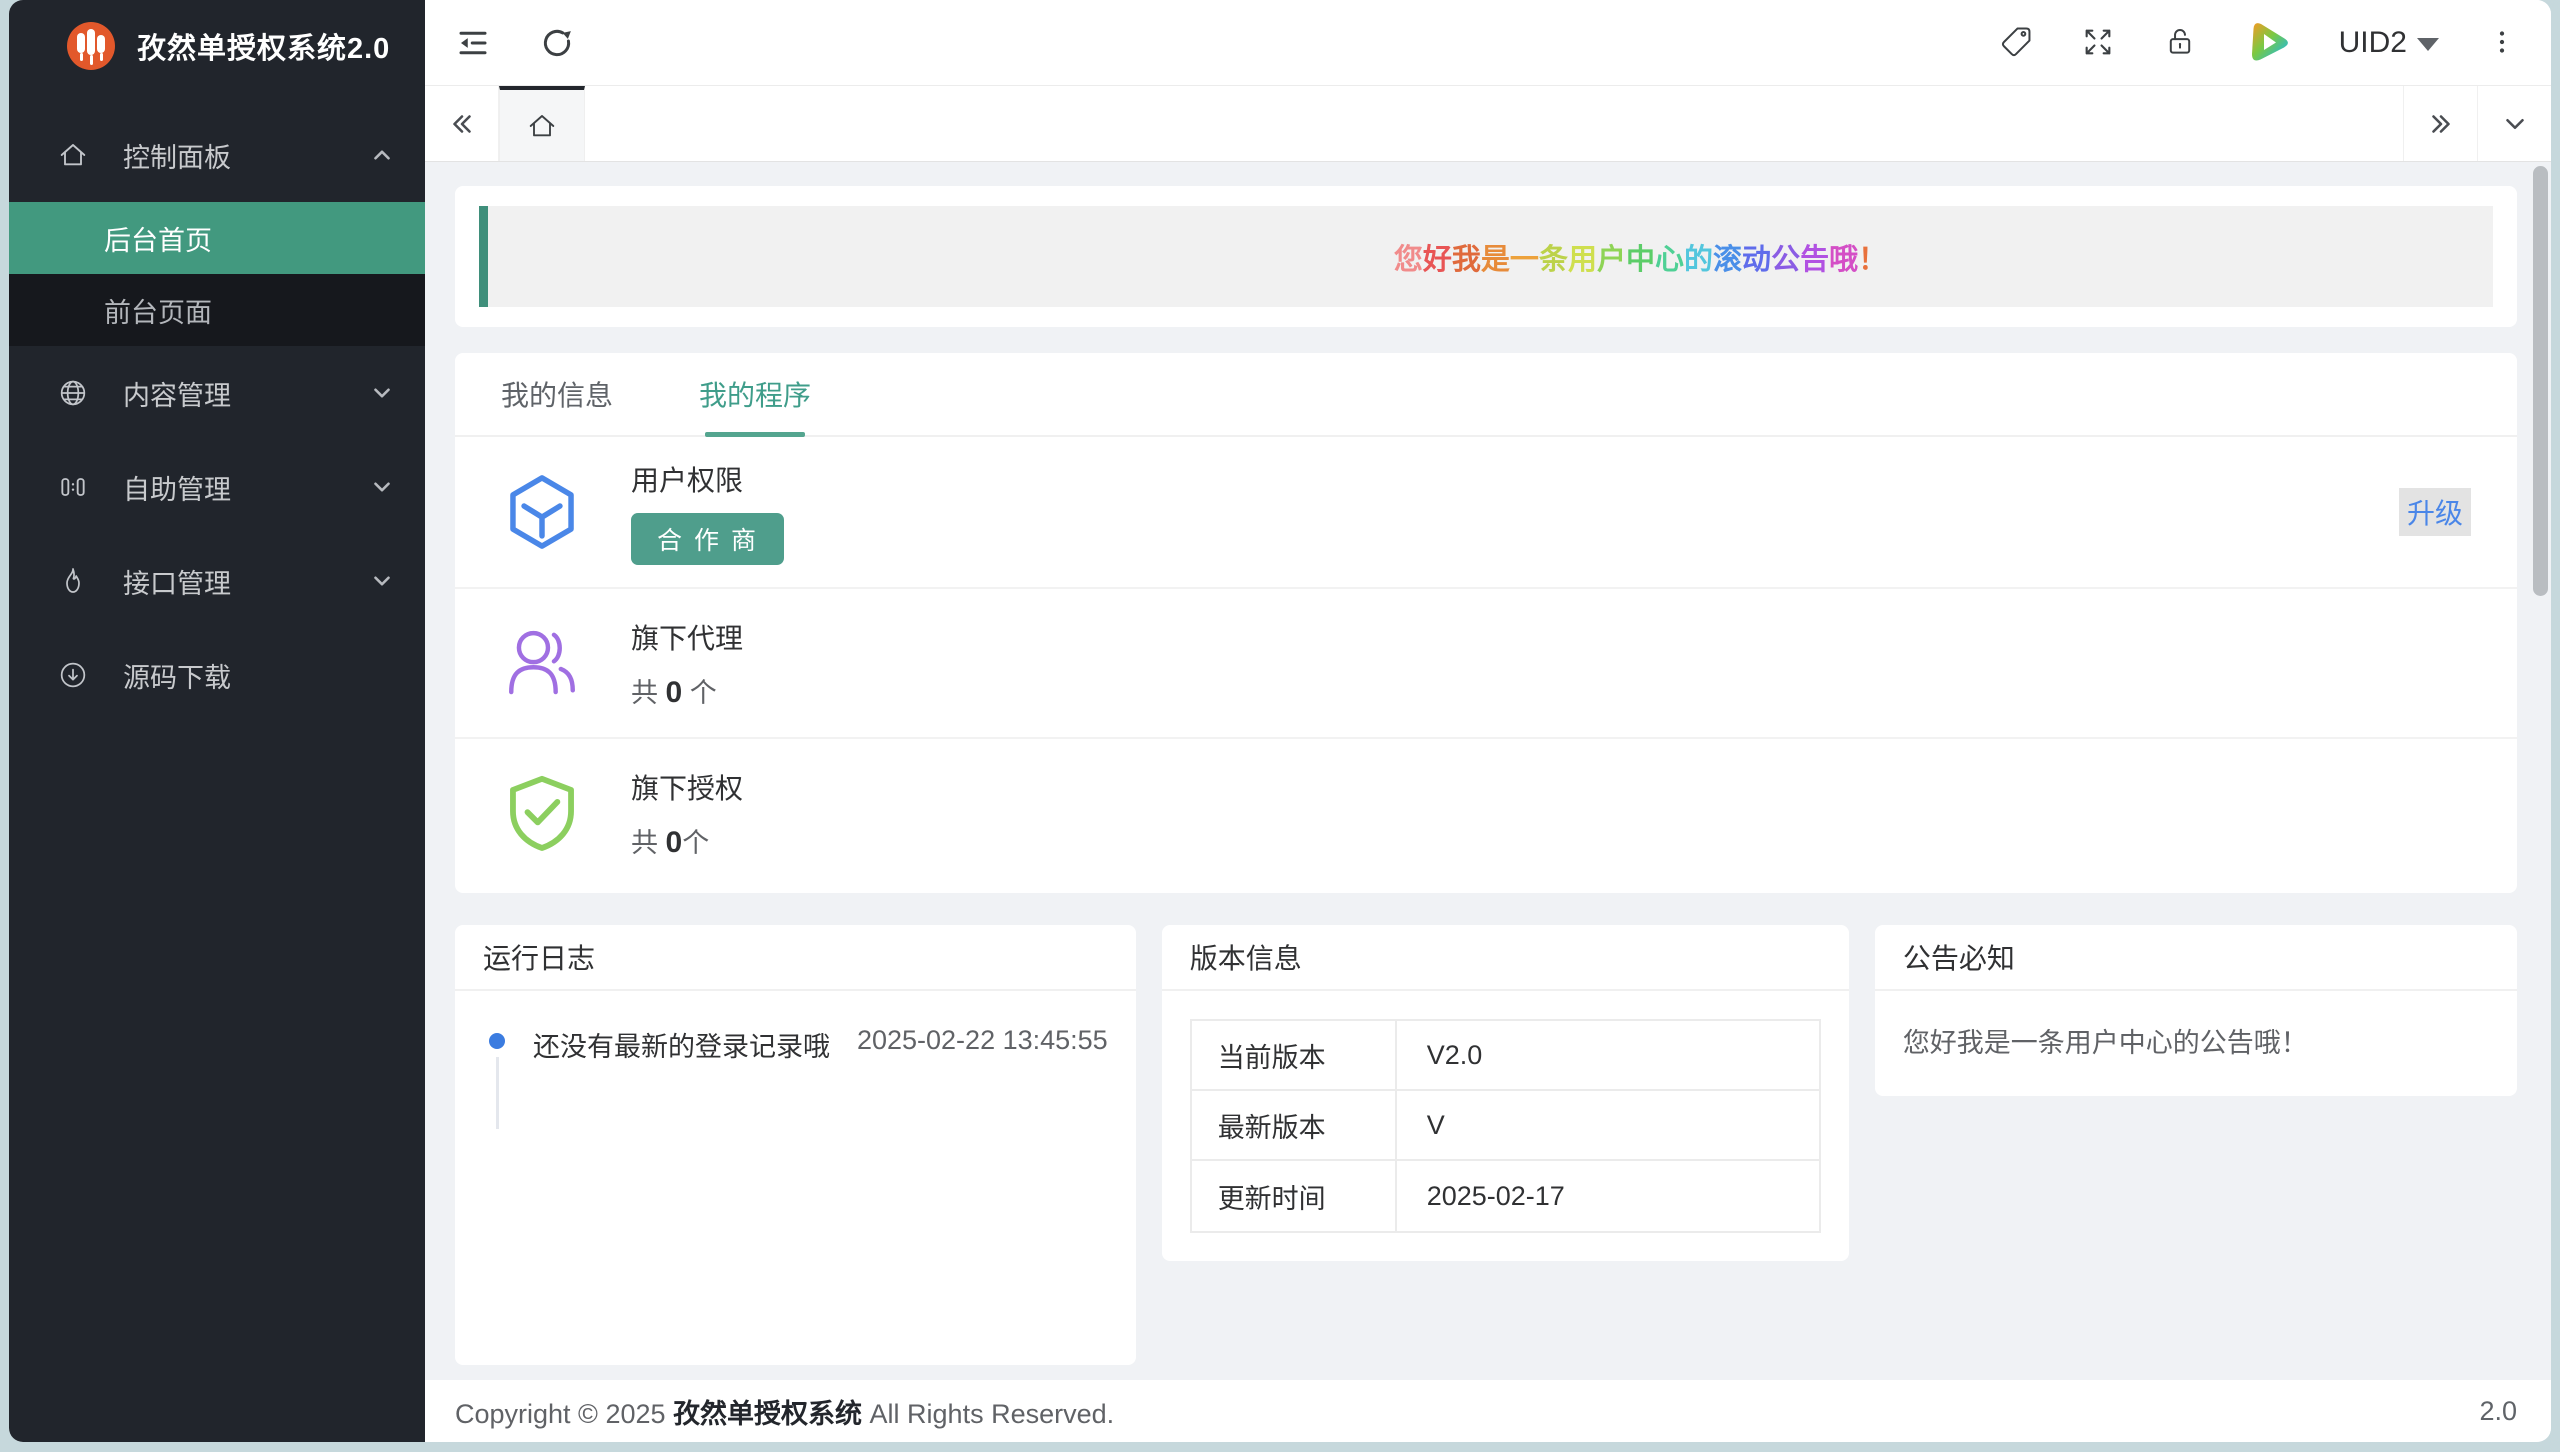 This screenshot has width=2560, height=1452. Describe the element at coordinates (542, 813) in the screenshot. I see `shield-check-icon` at that location.